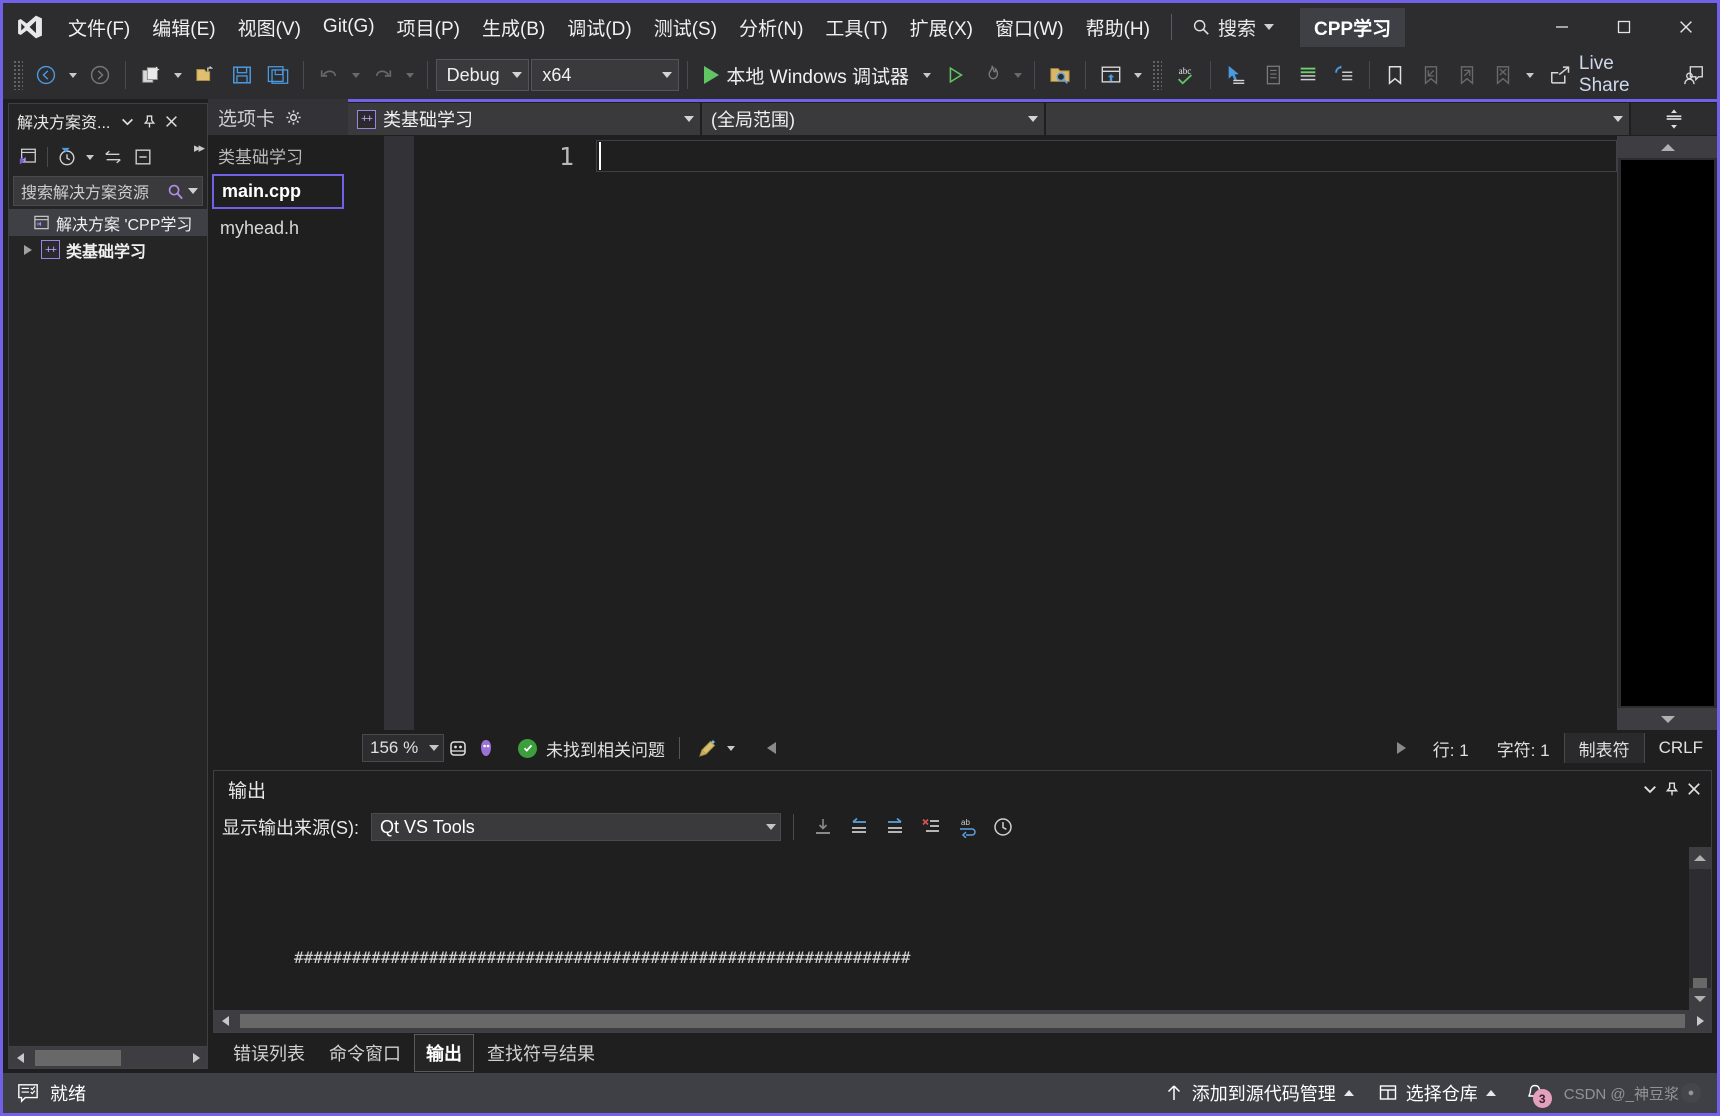 Image resolution: width=1720 pixels, height=1116 pixels. I want to click on menu-analyze: 分析(N), so click(771, 27).